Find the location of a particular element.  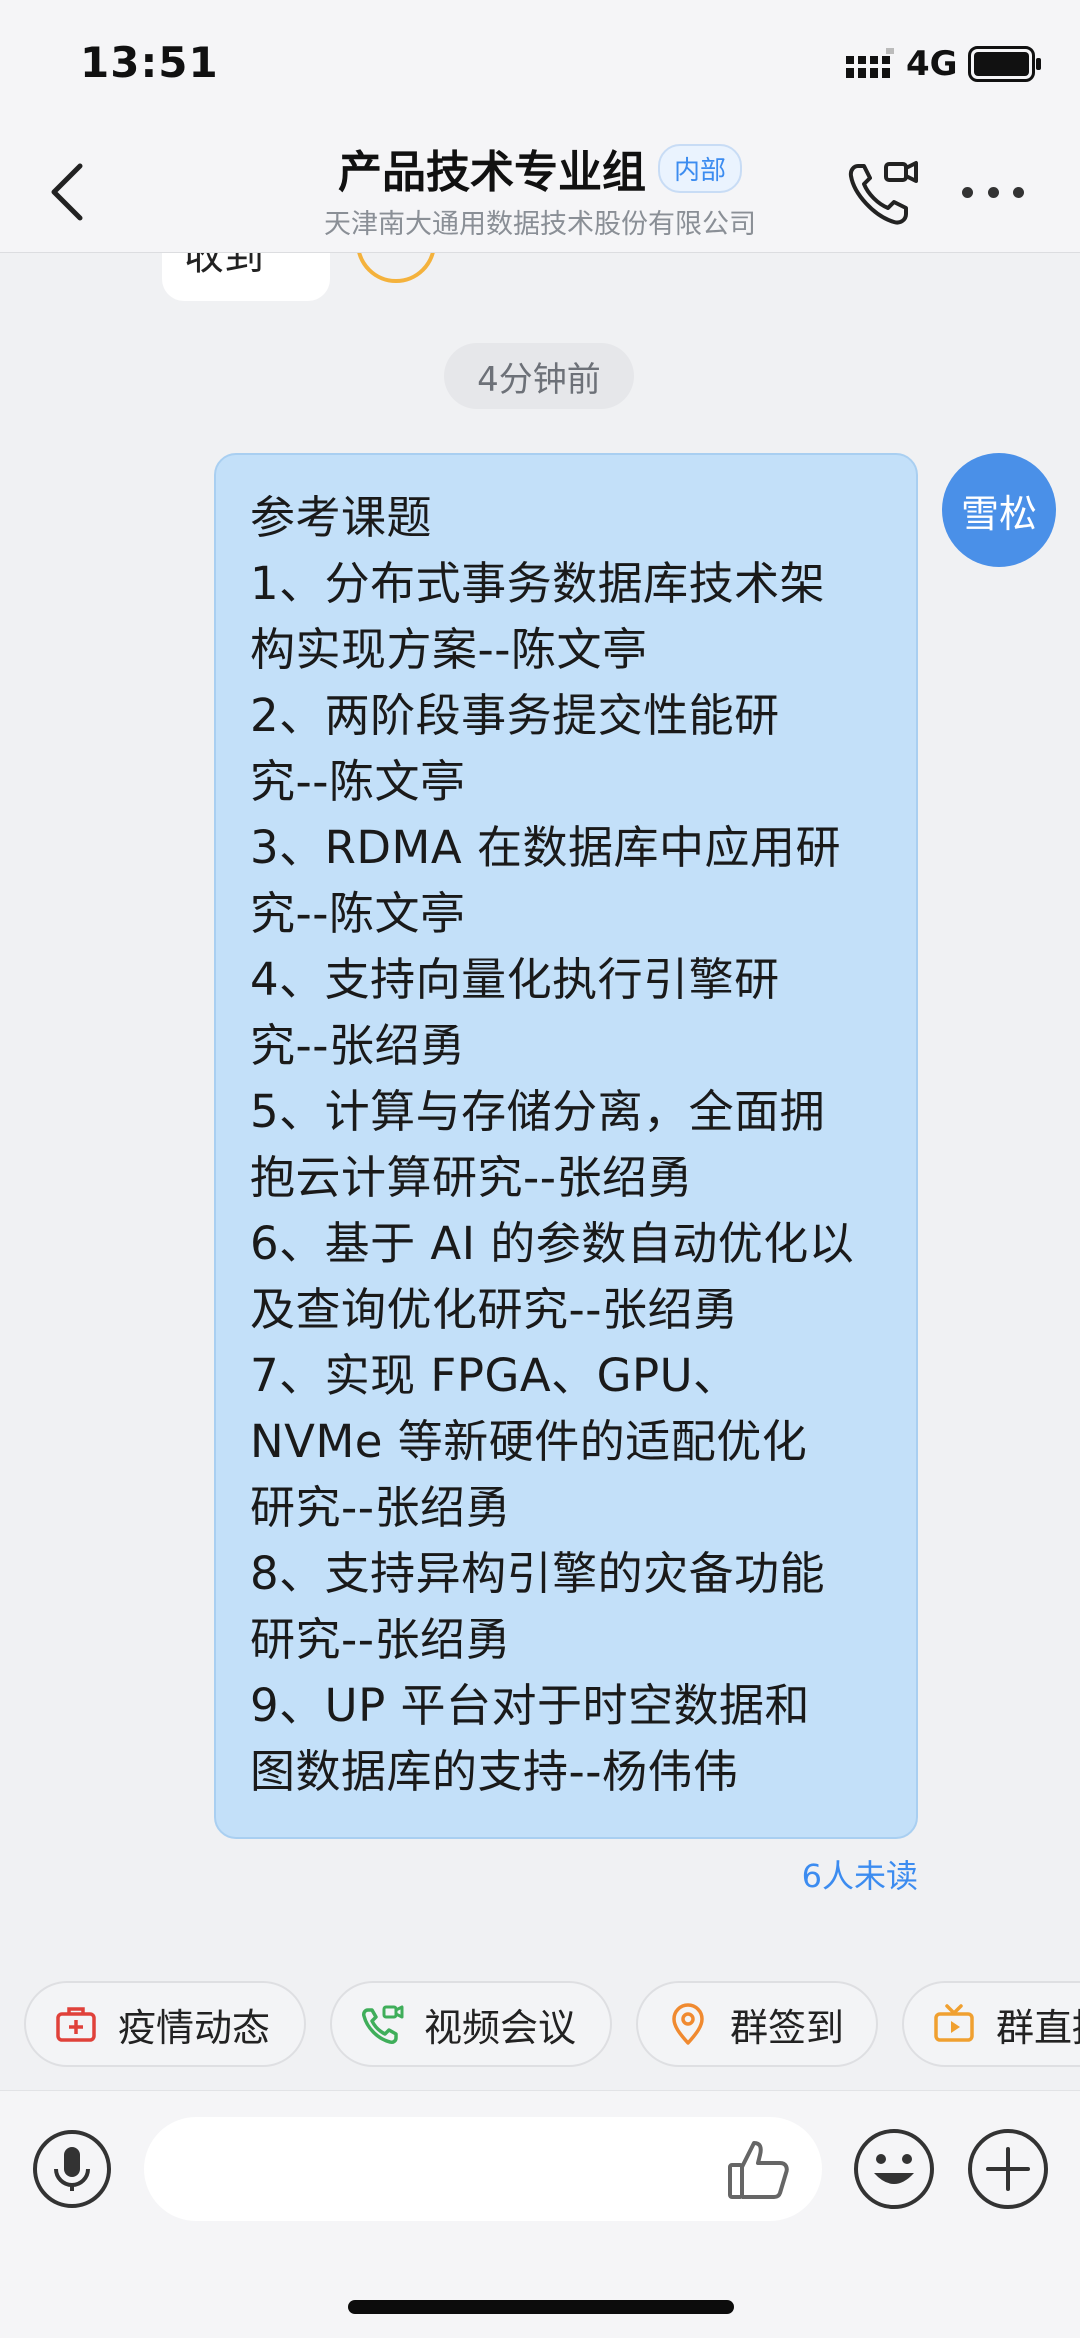

message-line: NVMe 等新硬件的适配优化 is located at coordinates (529, 1441).